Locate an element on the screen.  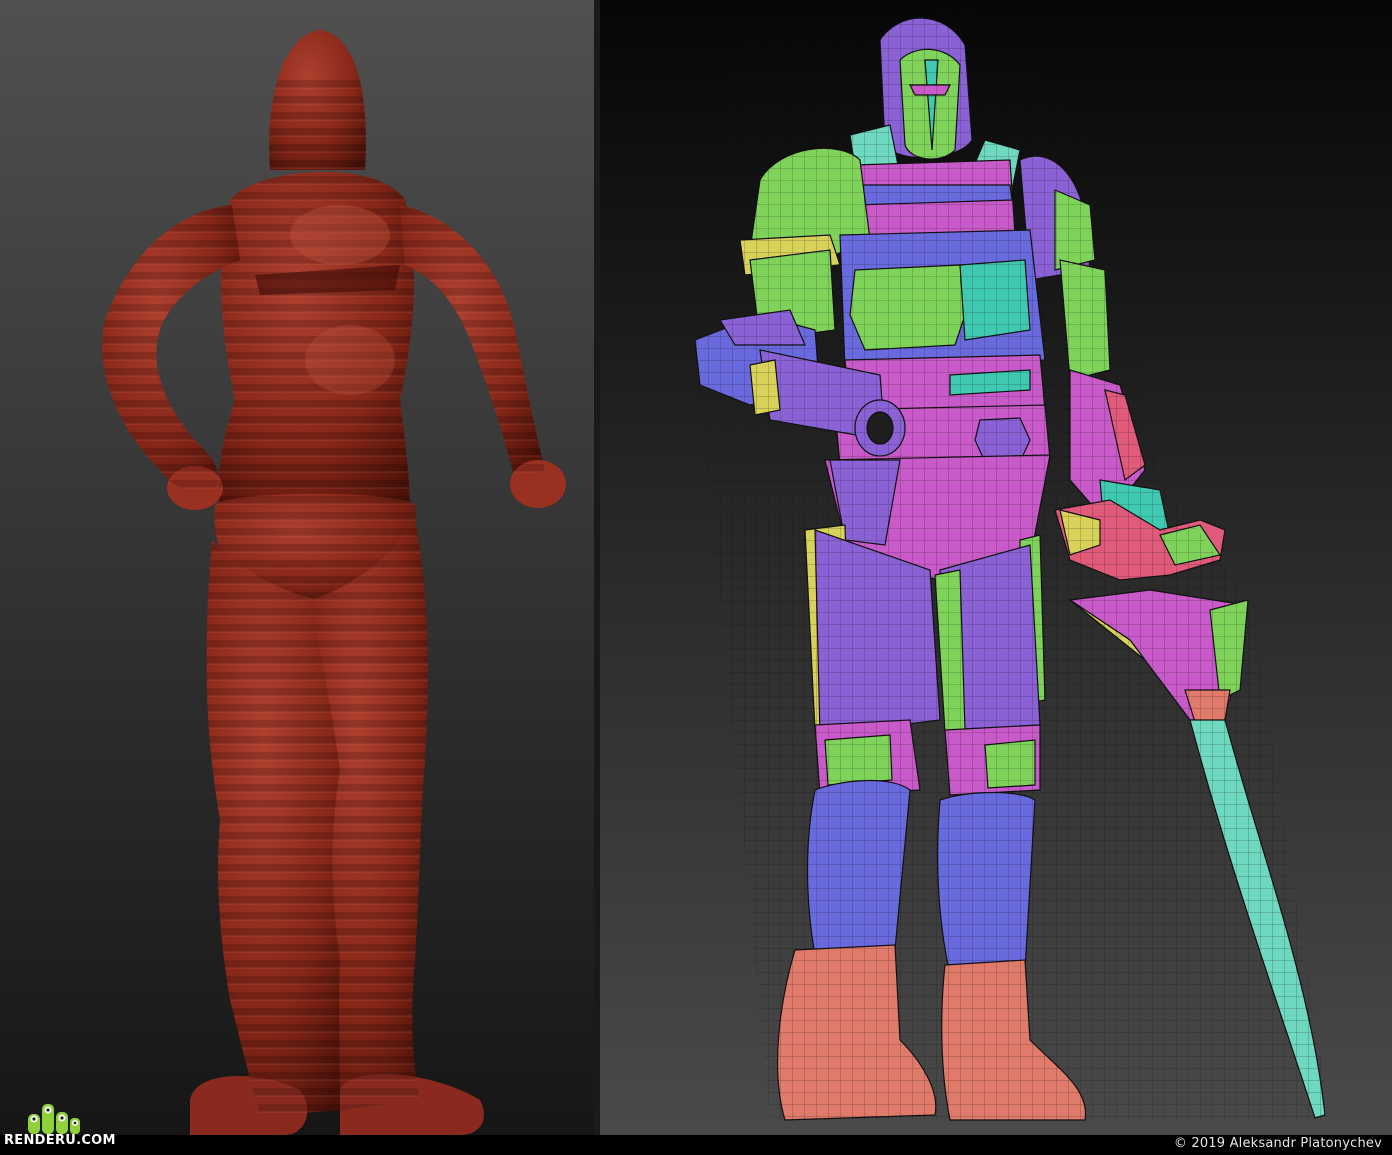
renderu-mascots-icon is located at coordinates (54, 1119).